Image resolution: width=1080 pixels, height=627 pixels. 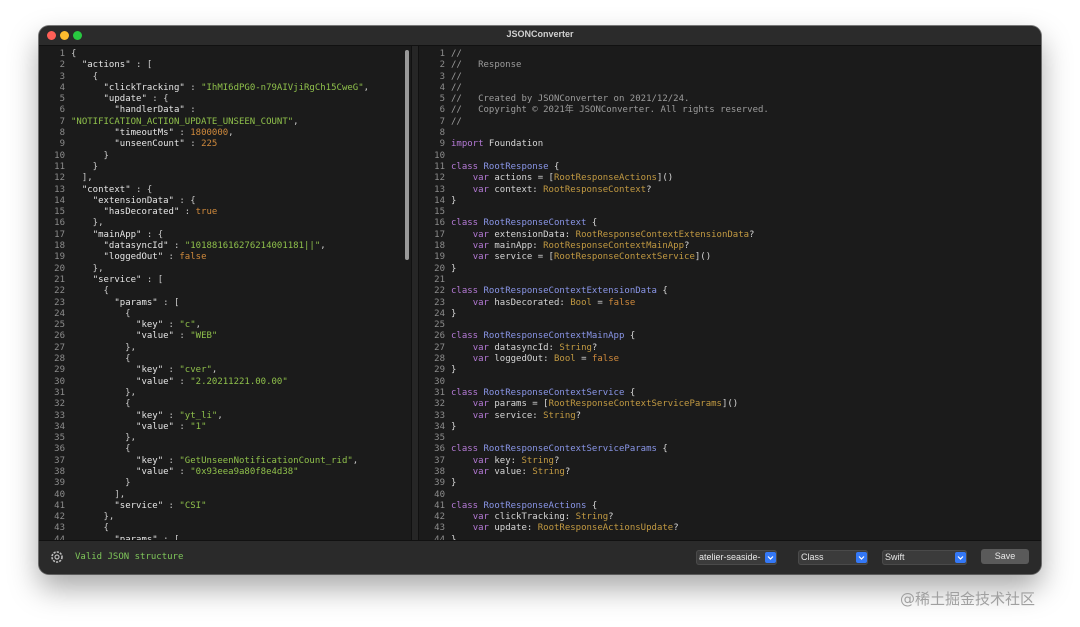 I want to click on json-line: 30 "value" : "2.20211221.00.00", so click(x=204, y=382).